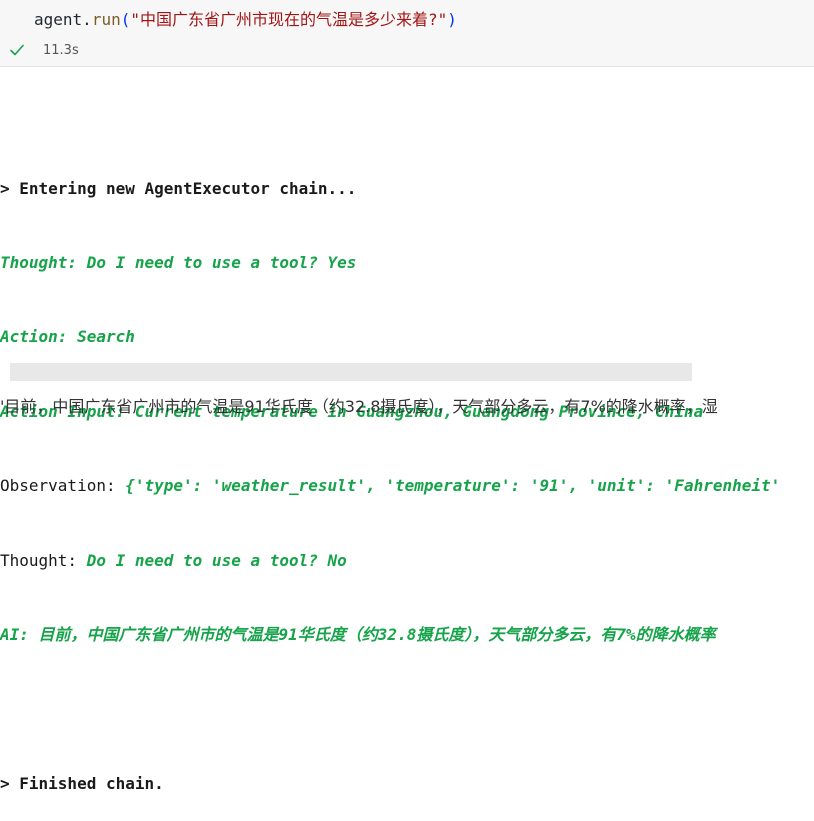  I want to click on thought-2-value: Do I need to use a tool? No, so click(216, 560).